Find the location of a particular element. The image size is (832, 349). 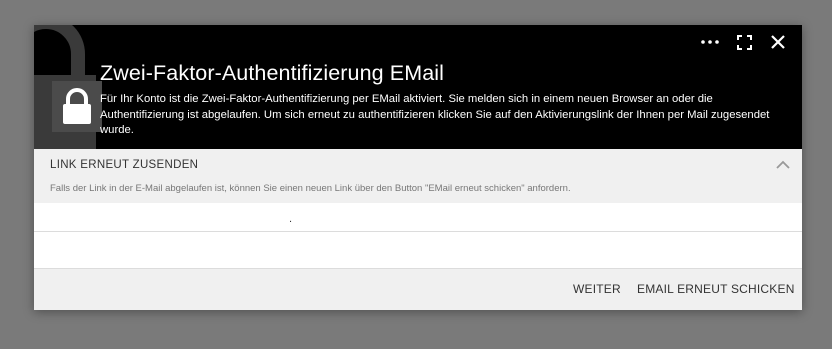

chevron-up-icon is located at coordinates (783, 165).